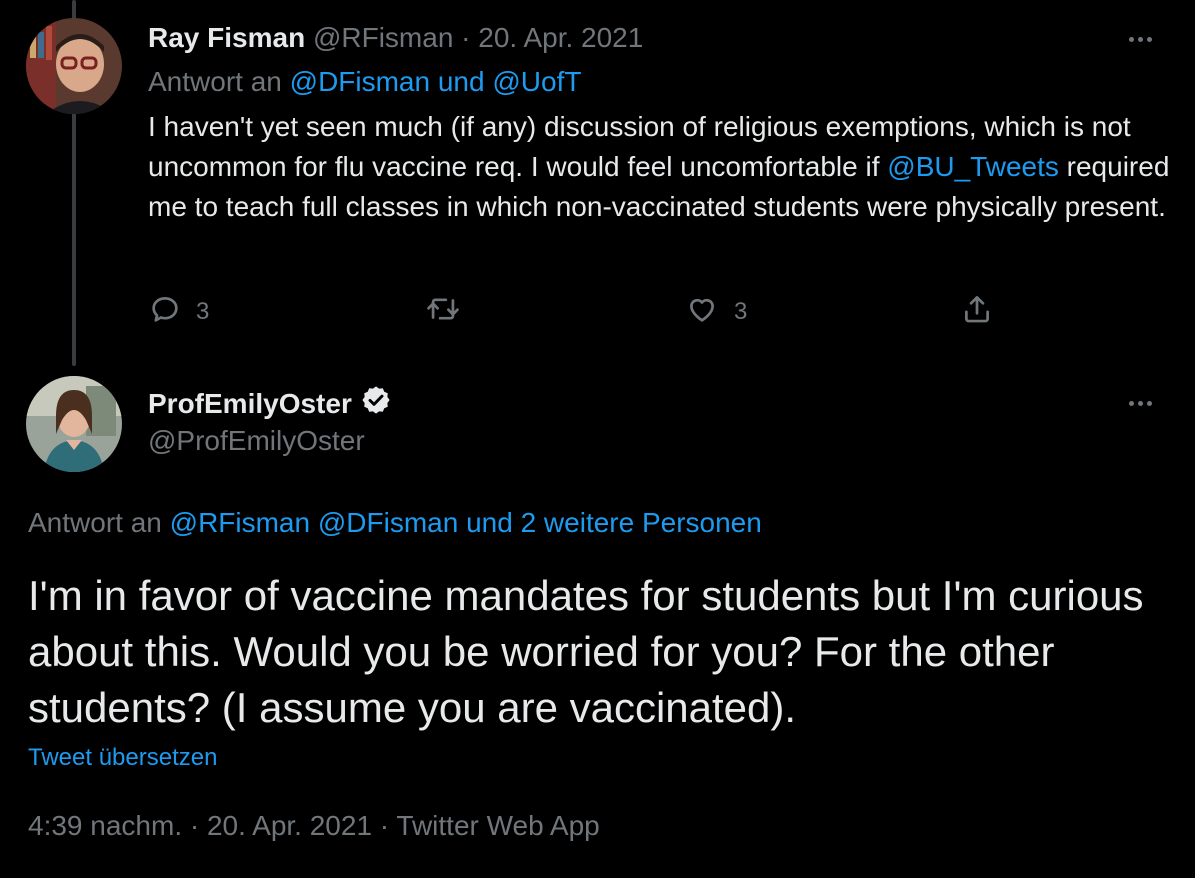 This screenshot has height=878, width=1195. I want to click on tweet1-more-icon, so click(1140, 39).